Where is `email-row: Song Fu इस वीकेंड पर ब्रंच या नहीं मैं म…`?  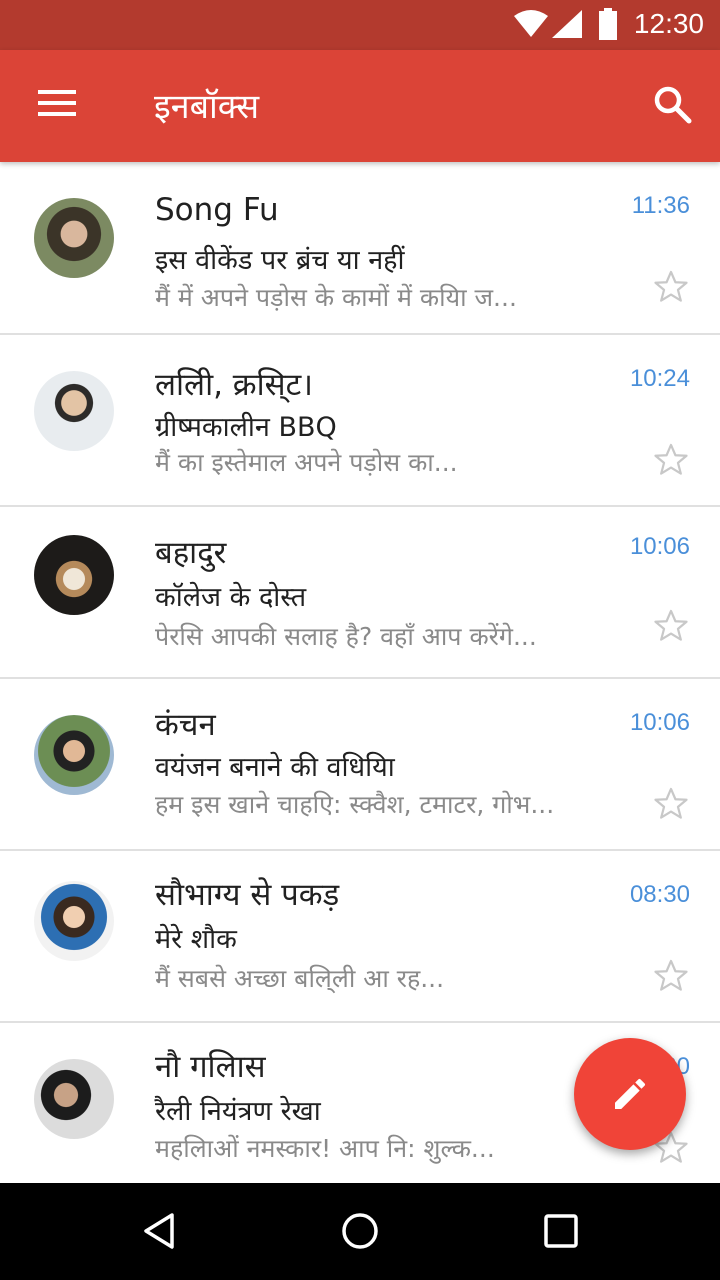 email-row: Song Fu इस वीकेंड पर ब्रंच या नहीं मैं म… is located at coordinates (360, 248).